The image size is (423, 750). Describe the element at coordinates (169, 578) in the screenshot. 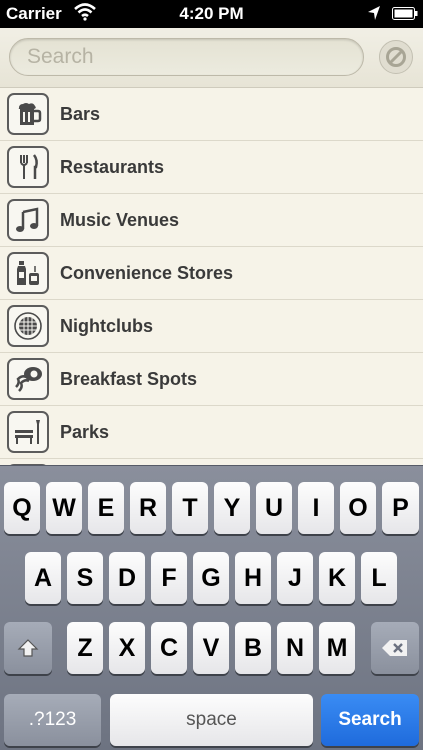

I see `key-f: F` at that location.